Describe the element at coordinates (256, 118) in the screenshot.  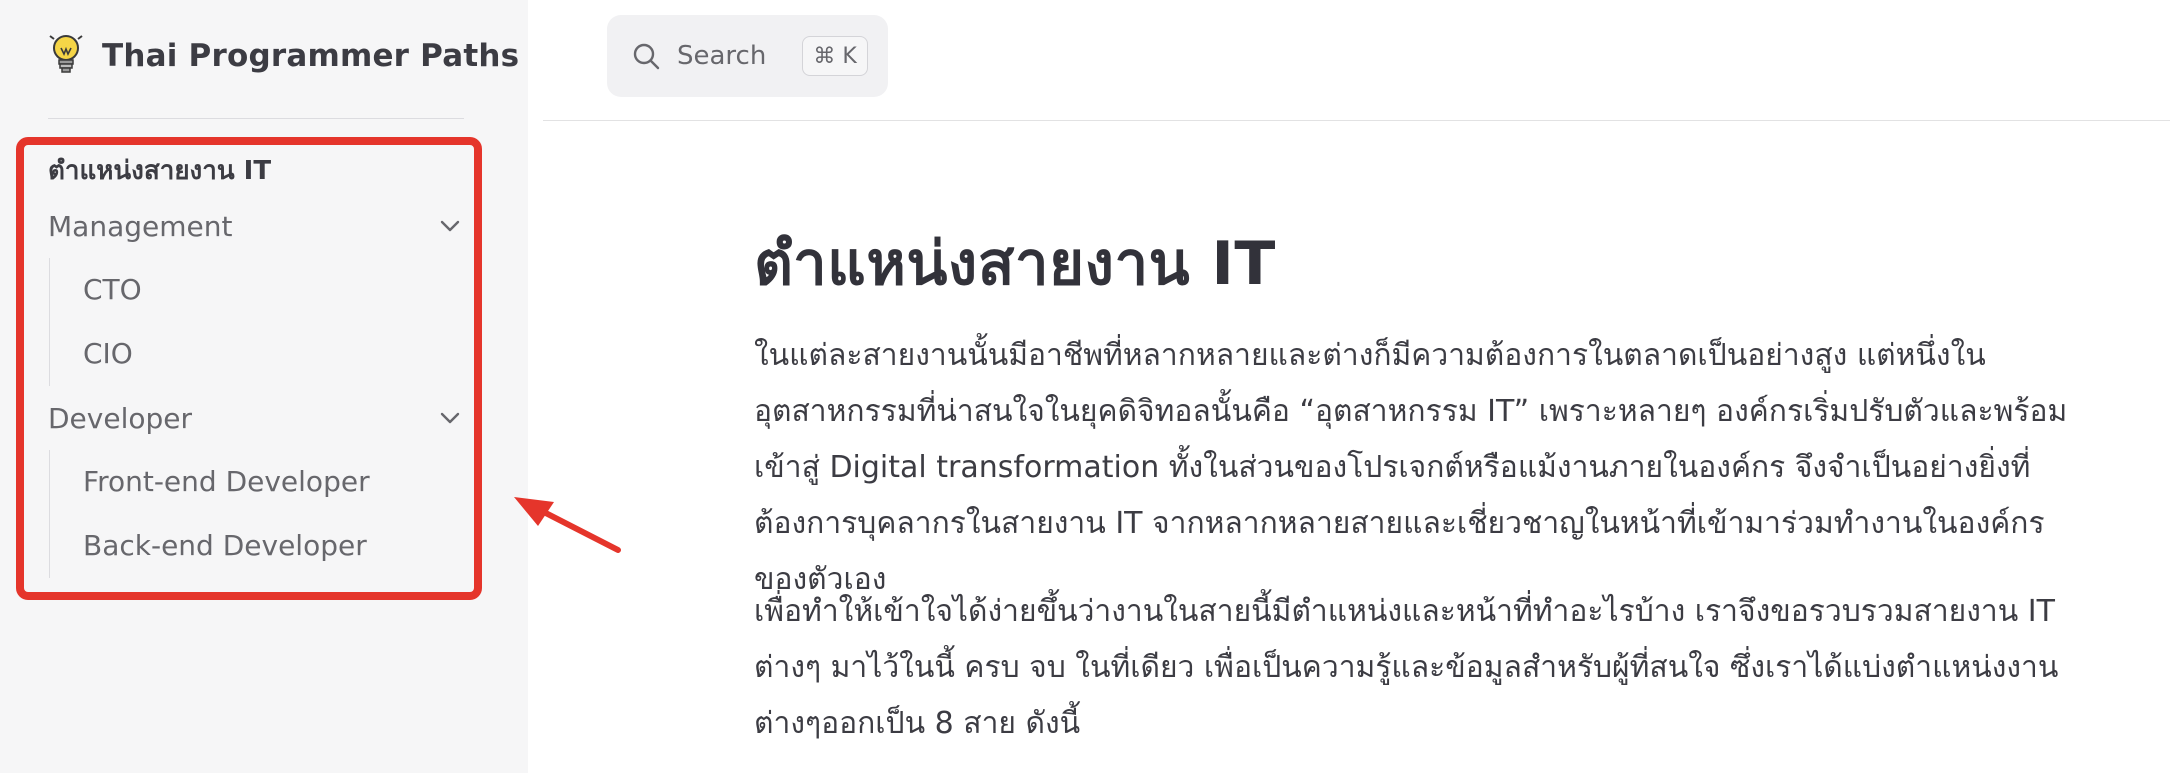
I see `sidebar-divider` at that location.